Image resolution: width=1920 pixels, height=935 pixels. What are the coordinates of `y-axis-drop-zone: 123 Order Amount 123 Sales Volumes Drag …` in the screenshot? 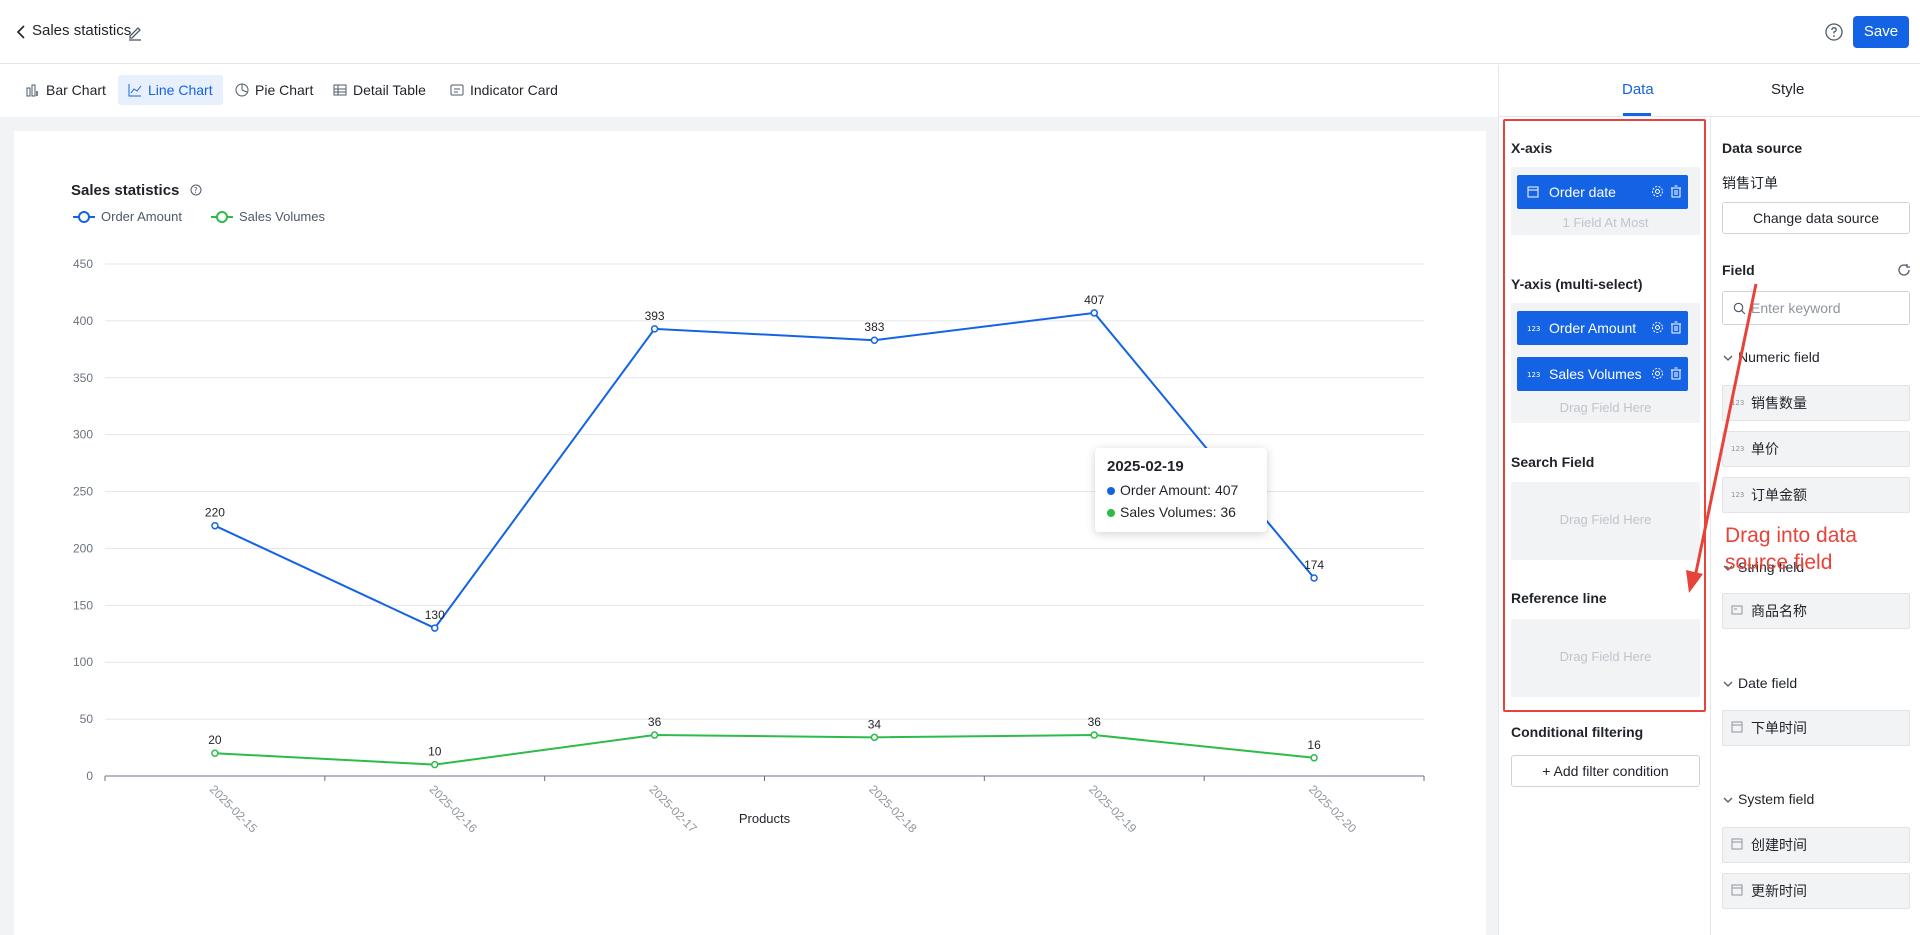 It's located at (1605, 363).